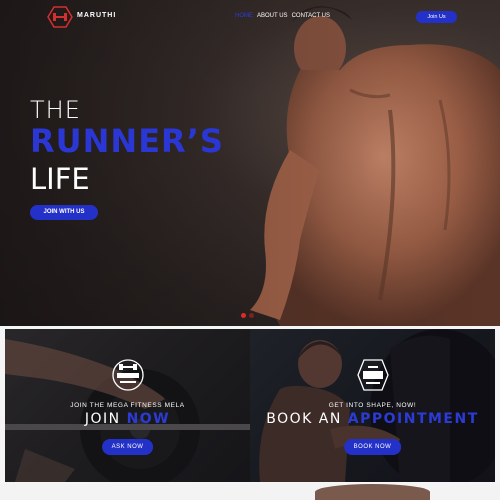  I want to click on promo-heading-accent: APPOINTMENT, so click(413, 419).